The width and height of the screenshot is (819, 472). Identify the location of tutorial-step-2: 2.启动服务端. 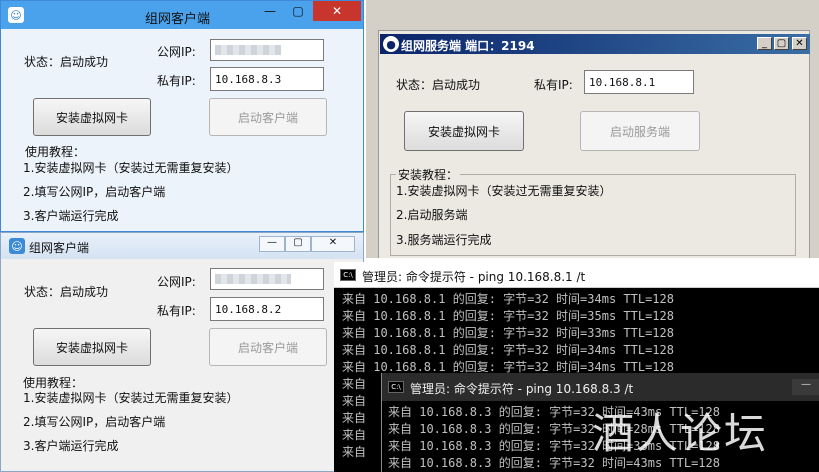
(432, 215).